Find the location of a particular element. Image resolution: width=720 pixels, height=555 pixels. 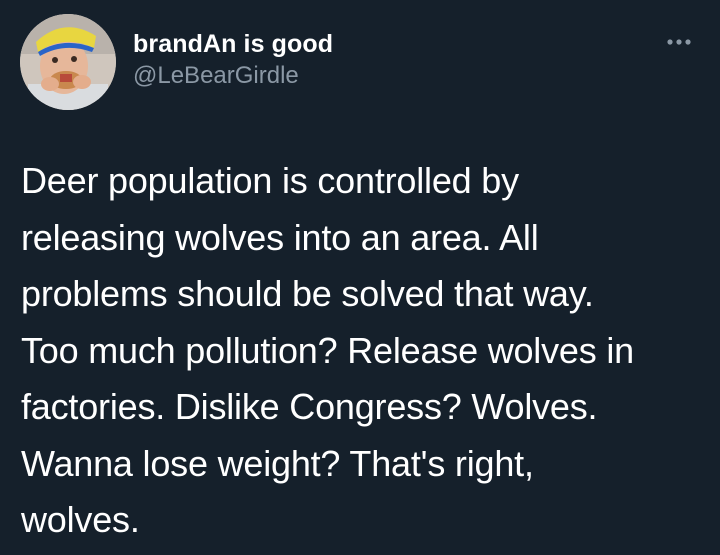

username-handle: @LeBearGirdle is located at coordinates (233, 76).